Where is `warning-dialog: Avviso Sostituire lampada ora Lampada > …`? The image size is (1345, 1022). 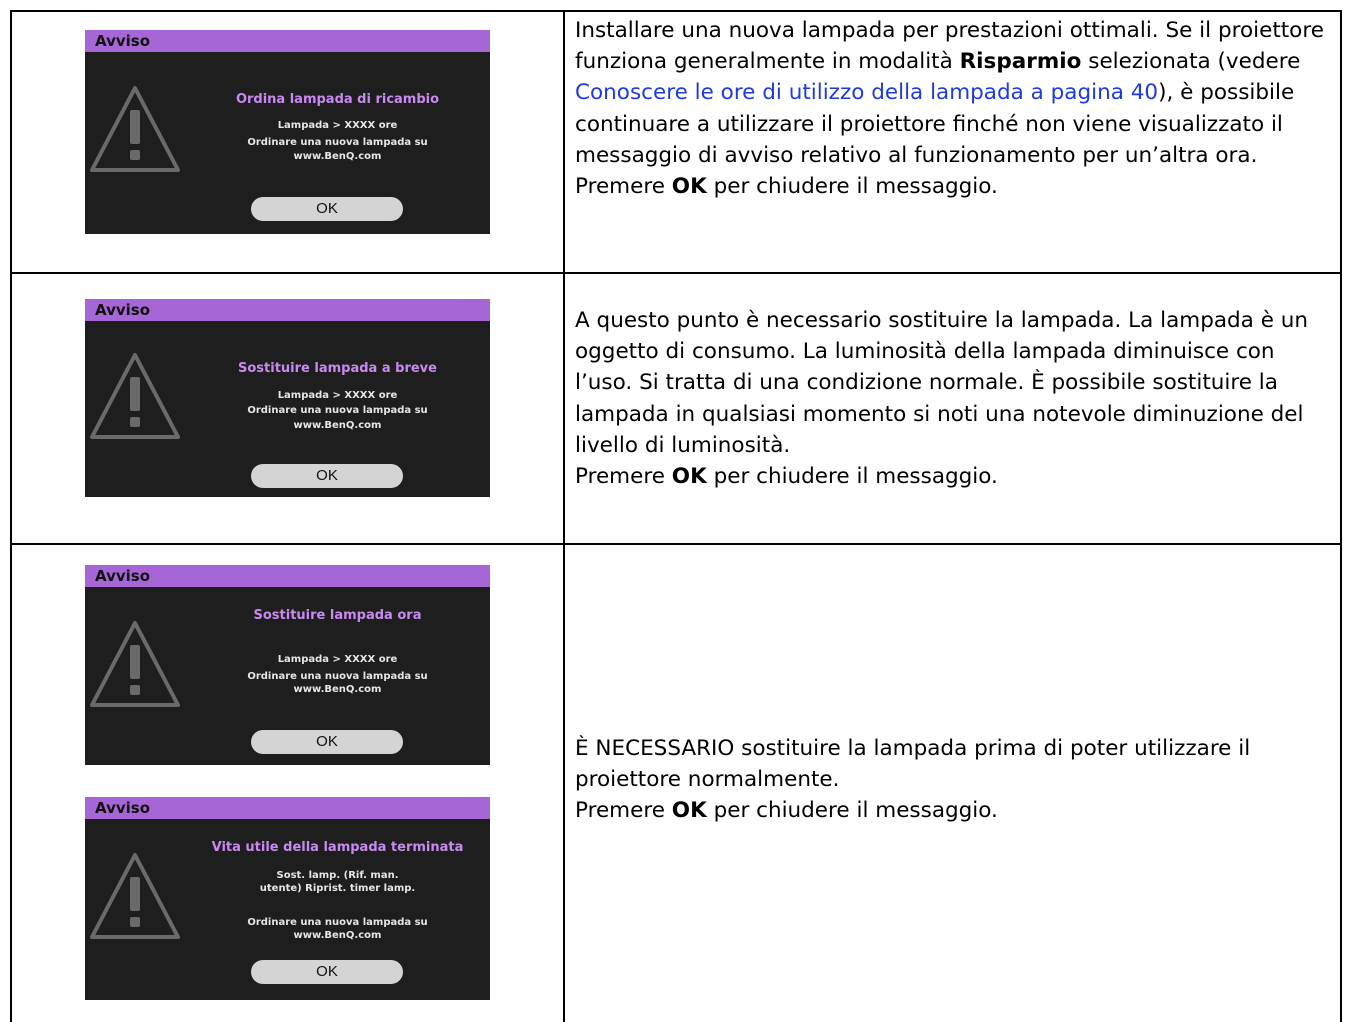 warning-dialog: Avviso Sostituire lampada ora Lampada > … is located at coordinates (287, 665).